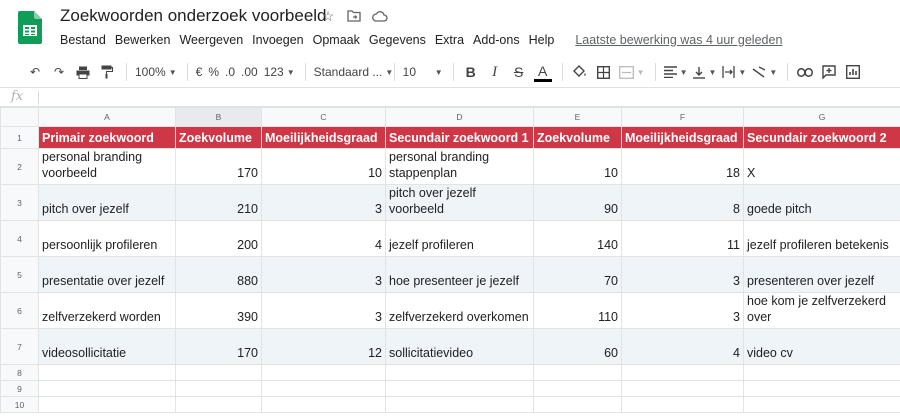  What do you see at coordinates (734, 72) in the screenshot?
I see `text-wrapping-icon: ▼` at bounding box center [734, 72].